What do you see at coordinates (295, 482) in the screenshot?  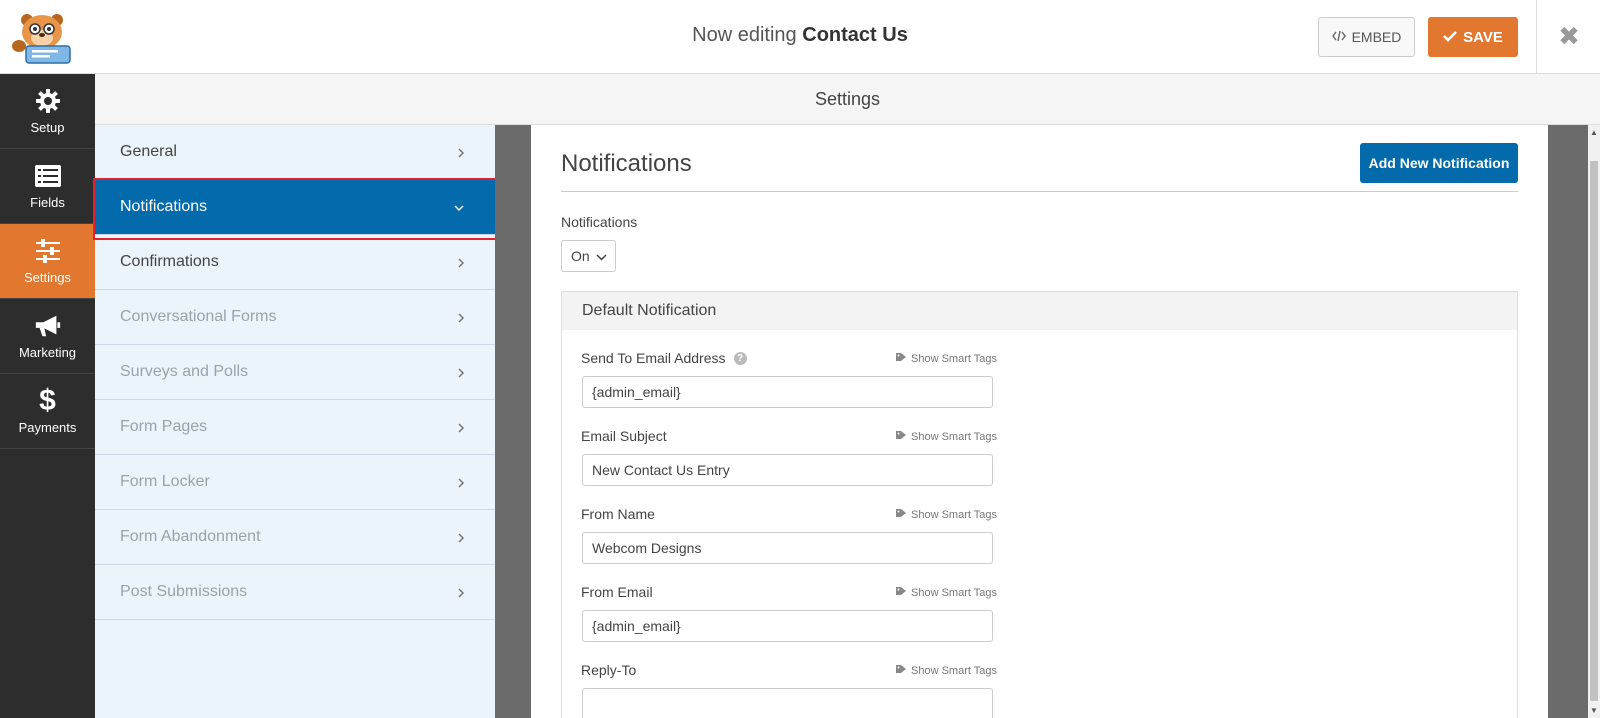 I see `settings-item-form-locker: Form Locker` at bounding box center [295, 482].